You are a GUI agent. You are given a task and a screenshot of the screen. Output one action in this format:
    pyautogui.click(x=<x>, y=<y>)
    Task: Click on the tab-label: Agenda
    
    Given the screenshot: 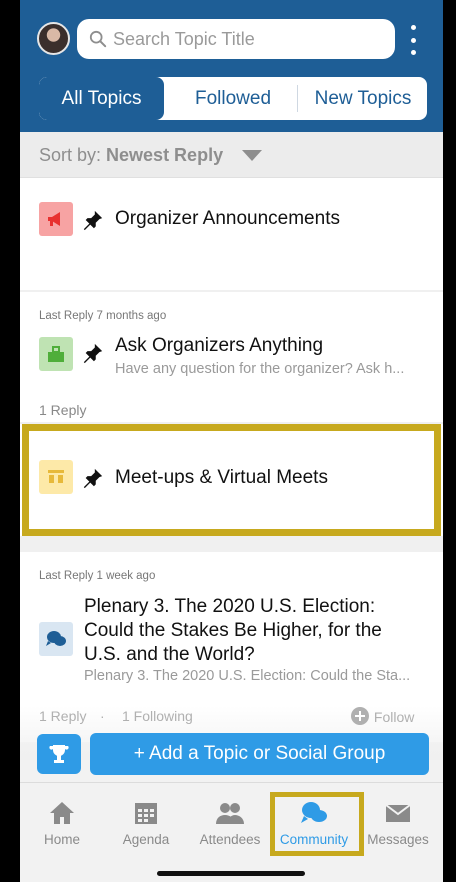 What is the action you would take?
    pyautogui.click(x=146, y=839)
    